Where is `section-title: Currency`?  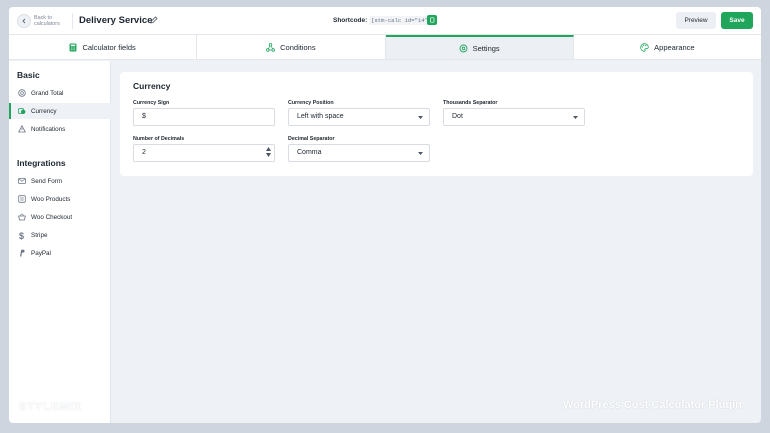
section-title: Currency is located at coordinates (152, 86).